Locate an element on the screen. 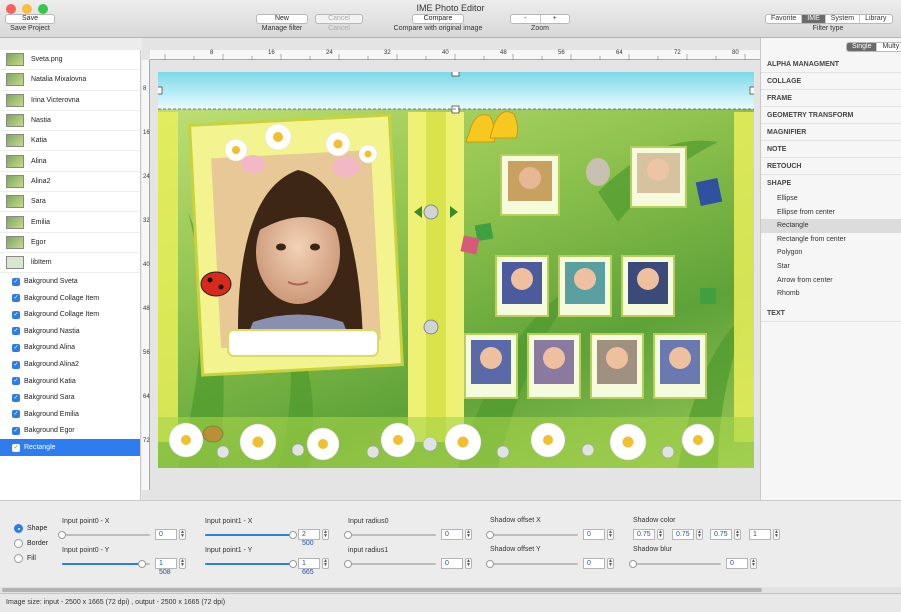 Image resolution: width=901 pixels, height=612 pixels. shadow-color-g-field: 0.75 is located at coordinates (683, 534).